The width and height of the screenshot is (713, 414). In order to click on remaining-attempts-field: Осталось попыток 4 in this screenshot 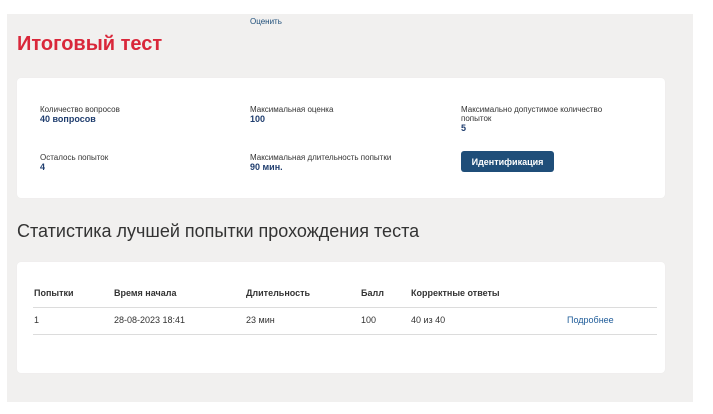, I will do `click(74, 162)`.